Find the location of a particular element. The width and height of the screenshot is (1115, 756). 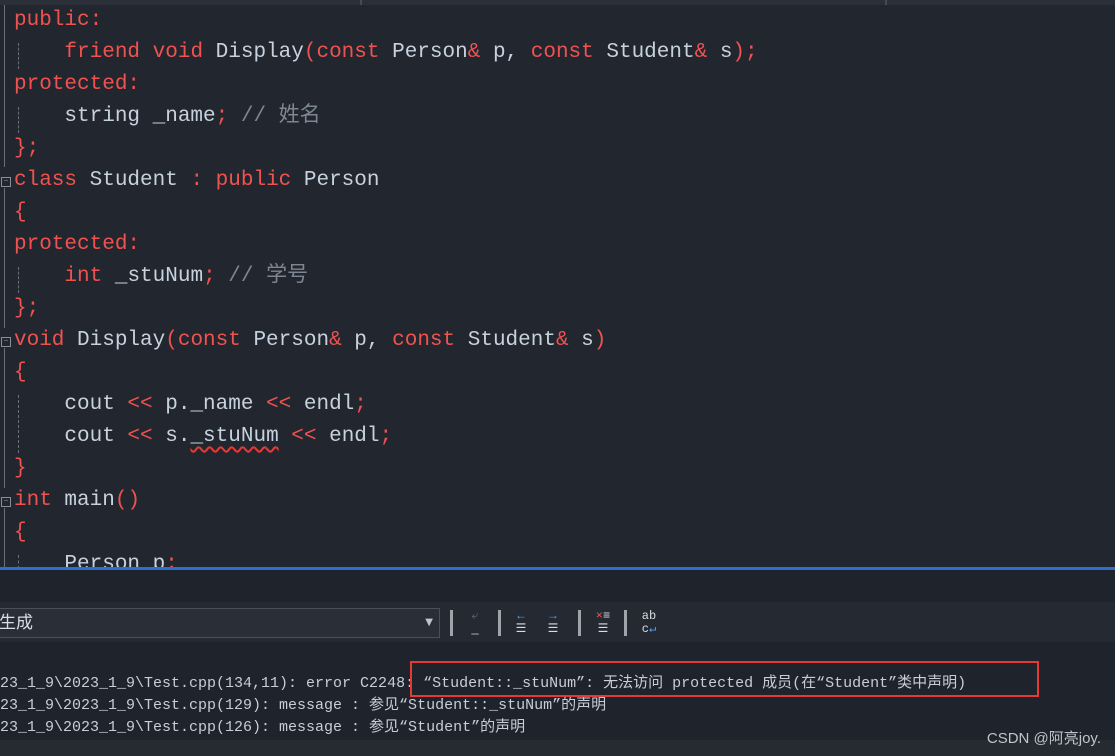

code-line: Person p; is located at coordinates (96, 558).